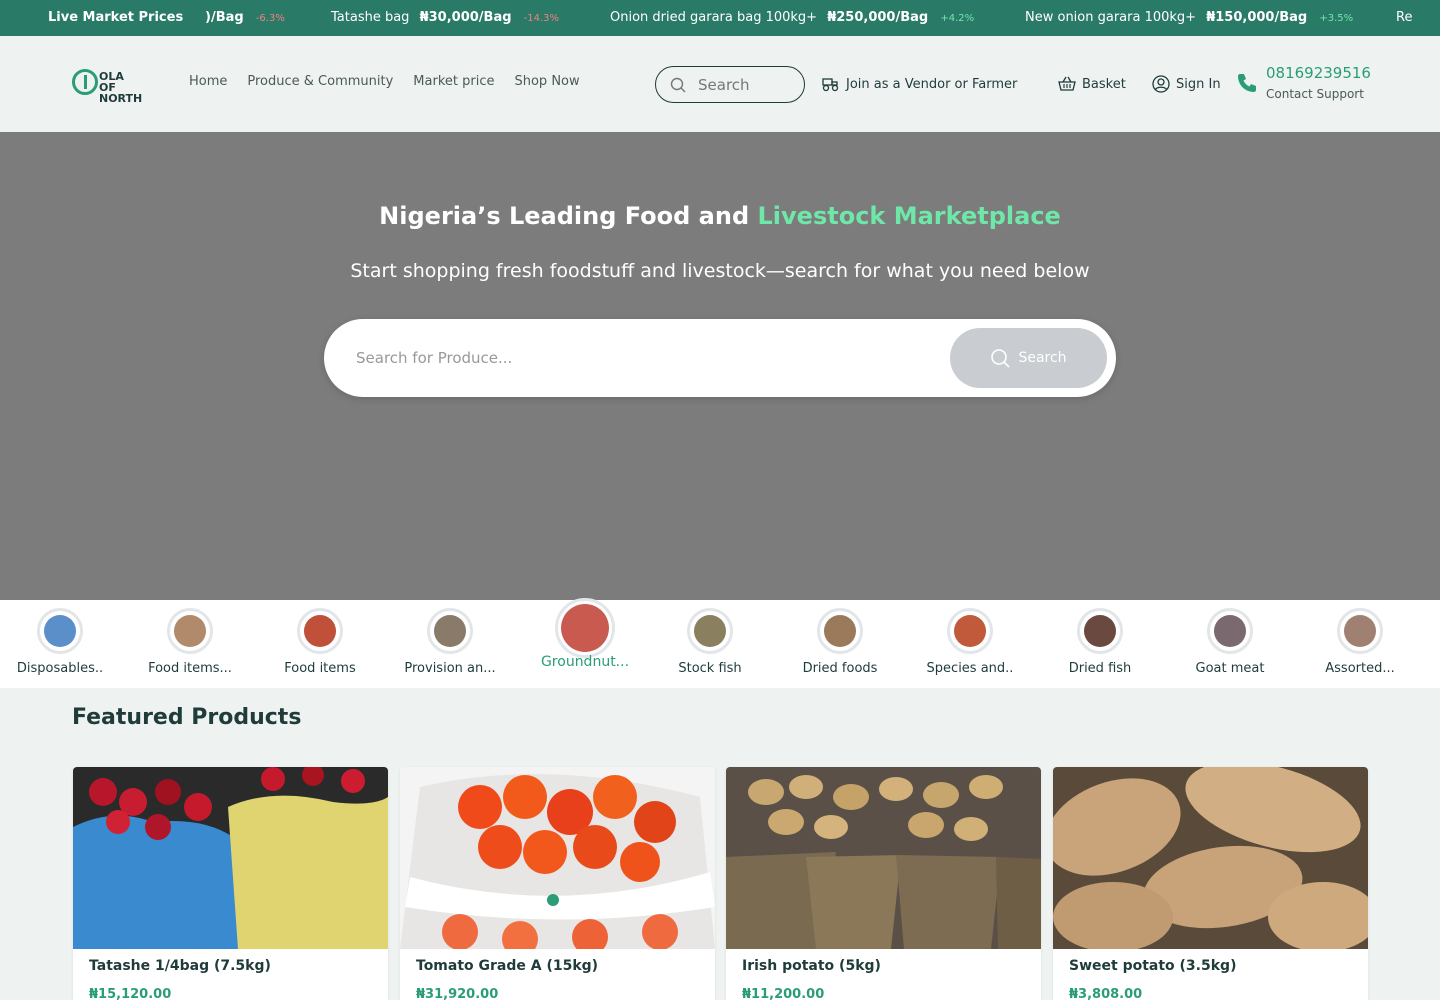  I want to click on product-price: ₦15,120.00, so click(130, 993).